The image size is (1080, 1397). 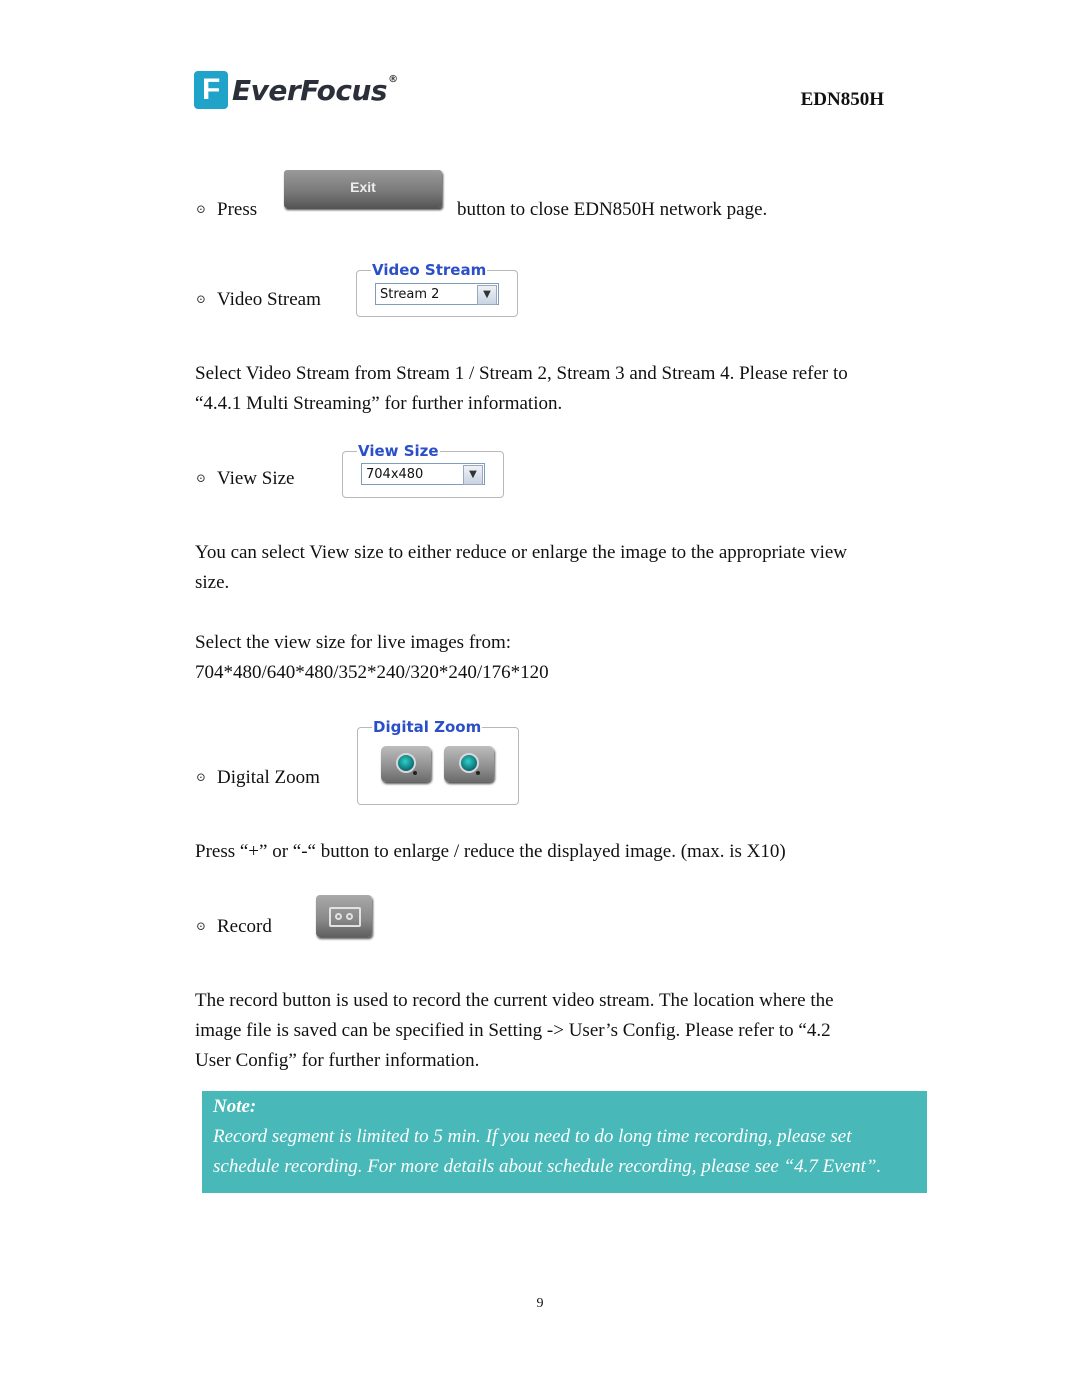 I want to click on exit-item-suffix: button to close EDN850H network page., so click(x=612, y=209).